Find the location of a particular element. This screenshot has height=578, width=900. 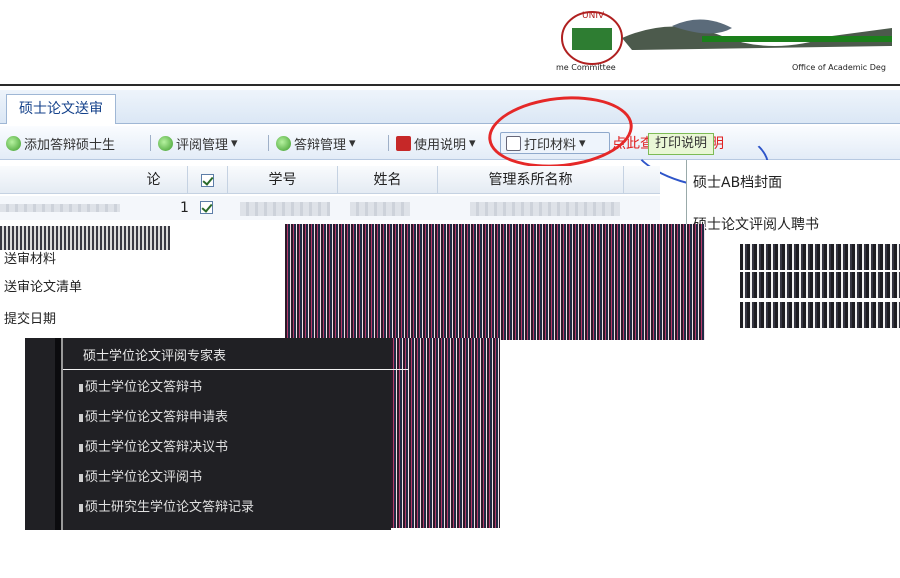

usage-guide-button: 使用说明 ▾ is located at coordinates (436, 143).